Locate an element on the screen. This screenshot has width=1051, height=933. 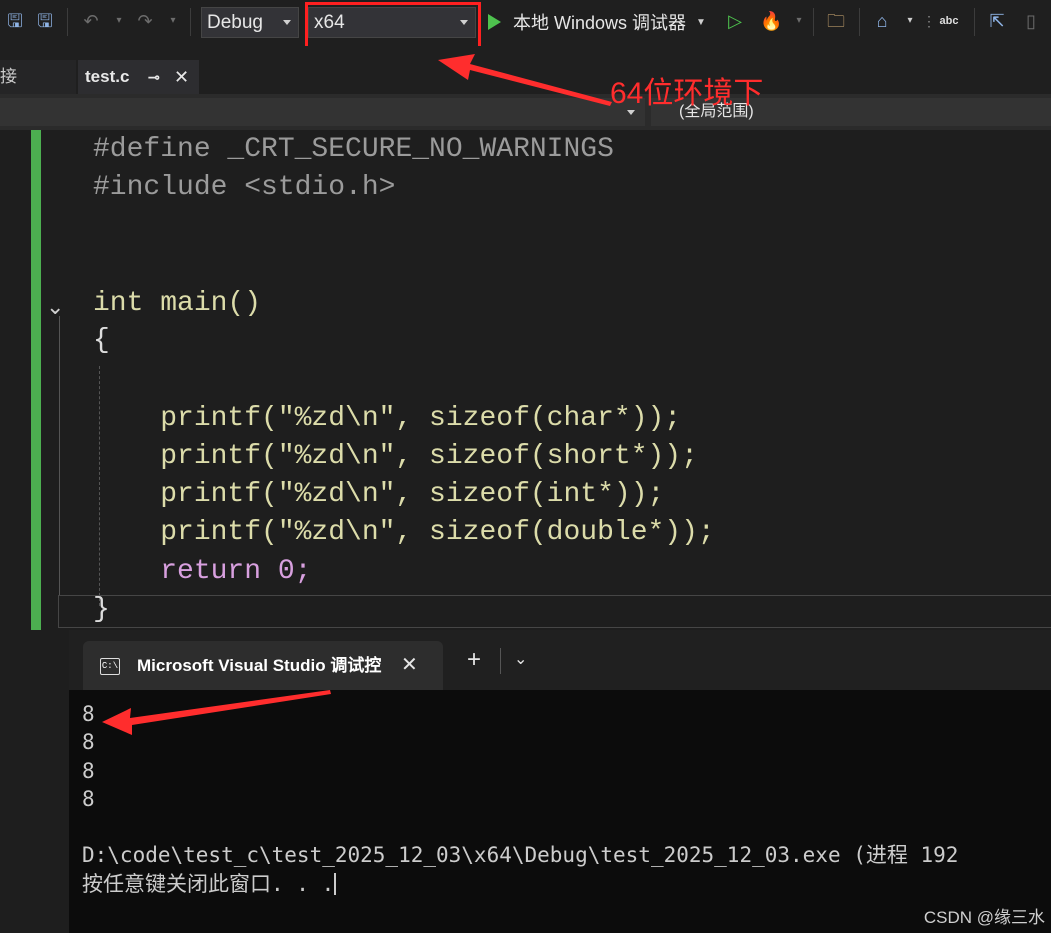
save-all-icon: 🖫 is located at coordinates (45, 21).